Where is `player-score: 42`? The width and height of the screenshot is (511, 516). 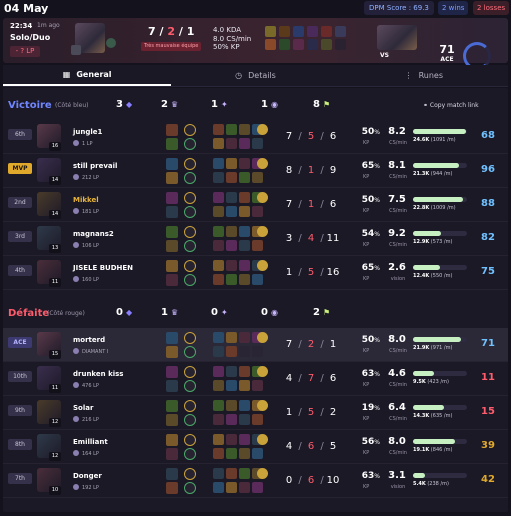
player-score: 42 is located at coordinates (488, 479).